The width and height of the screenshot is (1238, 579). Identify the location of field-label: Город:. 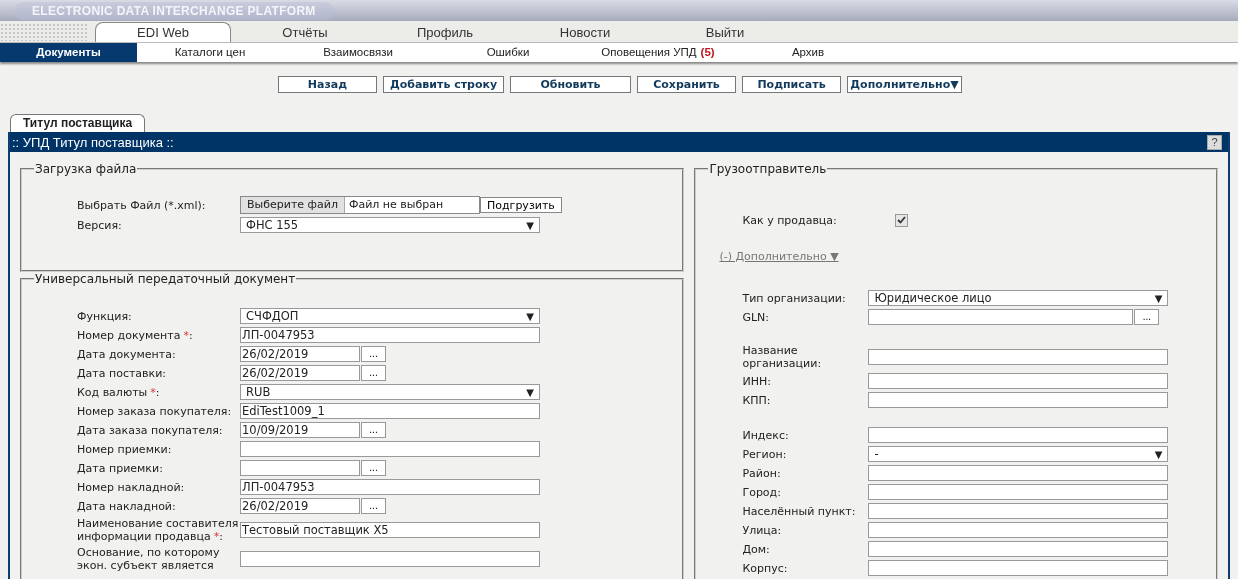
(762, 492).